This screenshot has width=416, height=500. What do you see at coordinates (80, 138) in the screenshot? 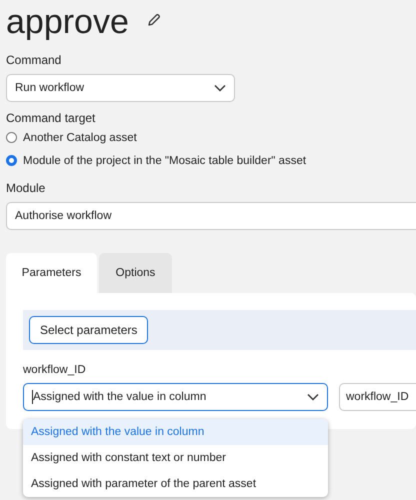
I see `radio-label: Another Catalog asset` at bounding box center [80, 138].